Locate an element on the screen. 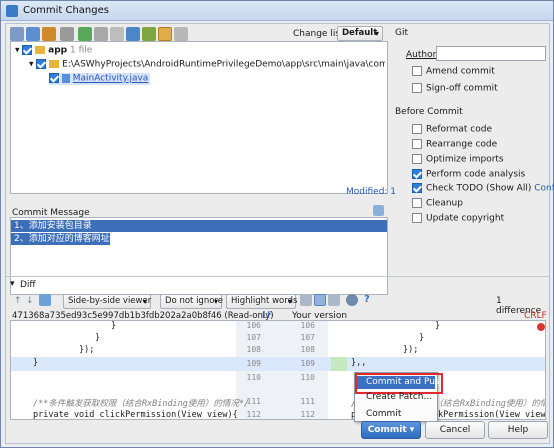 This screenshot has width=554, height=448. tree-root-label: app is located at coordinates (58, 50).